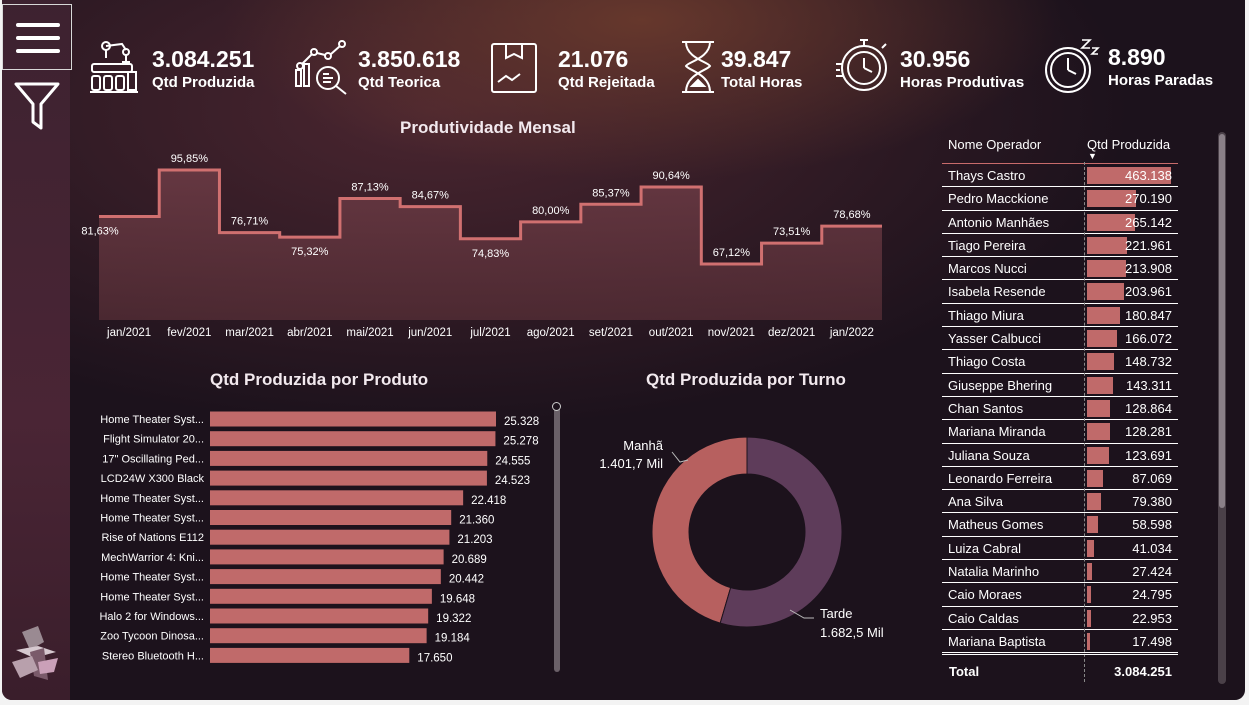 The image size is (1249, 705). What do you see at coordinates (1060, 385) in the screenshot?
I see `table-row: Giuseppe Bhering 143.311` at bounding box center [1060, 385].